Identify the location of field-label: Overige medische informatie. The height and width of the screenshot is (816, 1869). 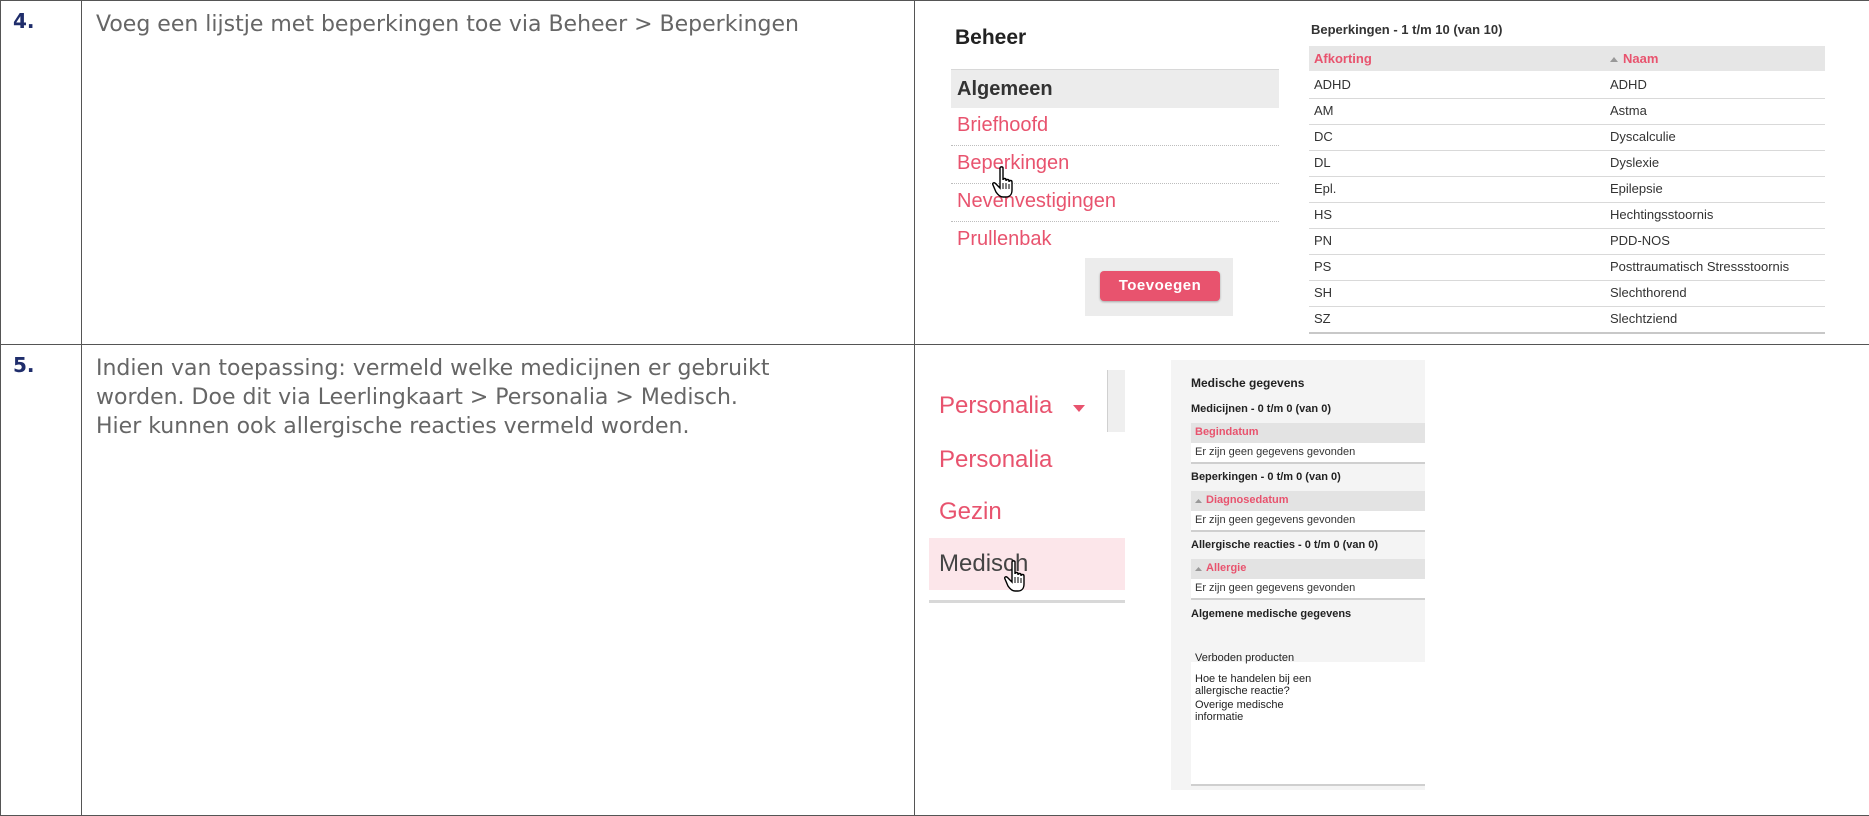
(1255, 711).